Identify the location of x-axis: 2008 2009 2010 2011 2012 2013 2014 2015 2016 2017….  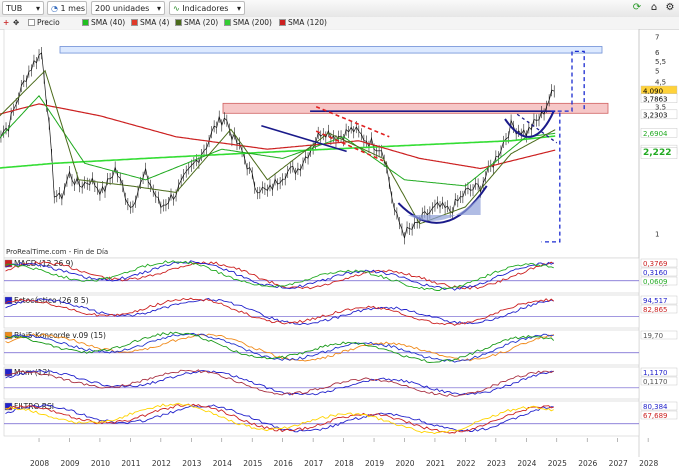
(344, 453).